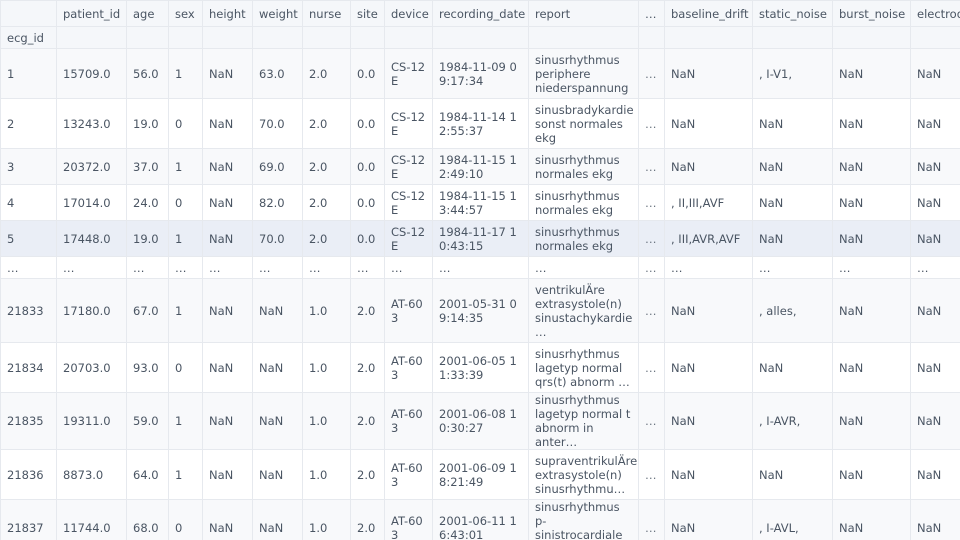  Describe the element at coordinates (147, 474) in the screenshot. I see `table-cell: 64.0` at that location.